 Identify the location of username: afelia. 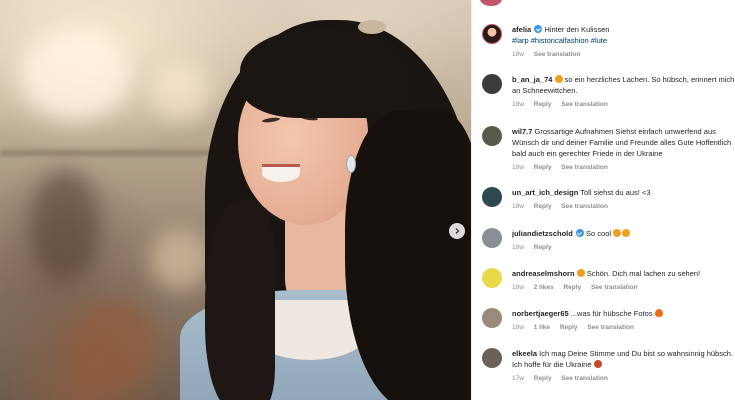
(521, 29).